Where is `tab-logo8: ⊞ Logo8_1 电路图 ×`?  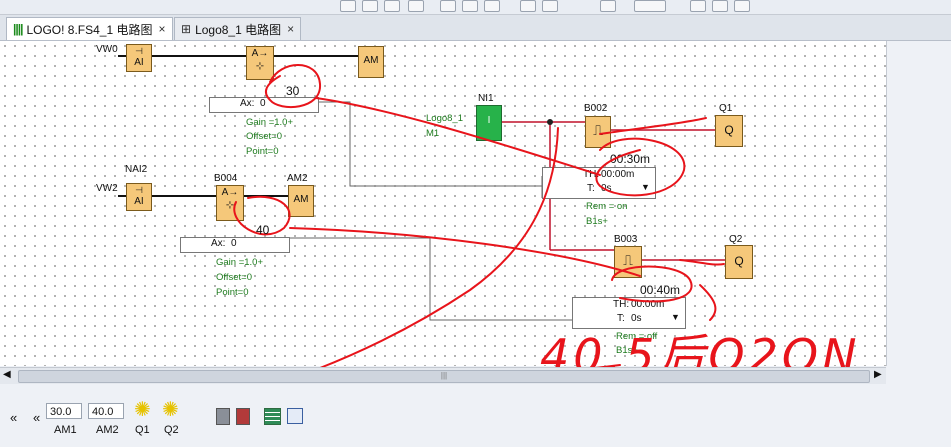
tab-logo8: ⊞ Logo8_1 电路图 × is located at coordinates (238, 28).